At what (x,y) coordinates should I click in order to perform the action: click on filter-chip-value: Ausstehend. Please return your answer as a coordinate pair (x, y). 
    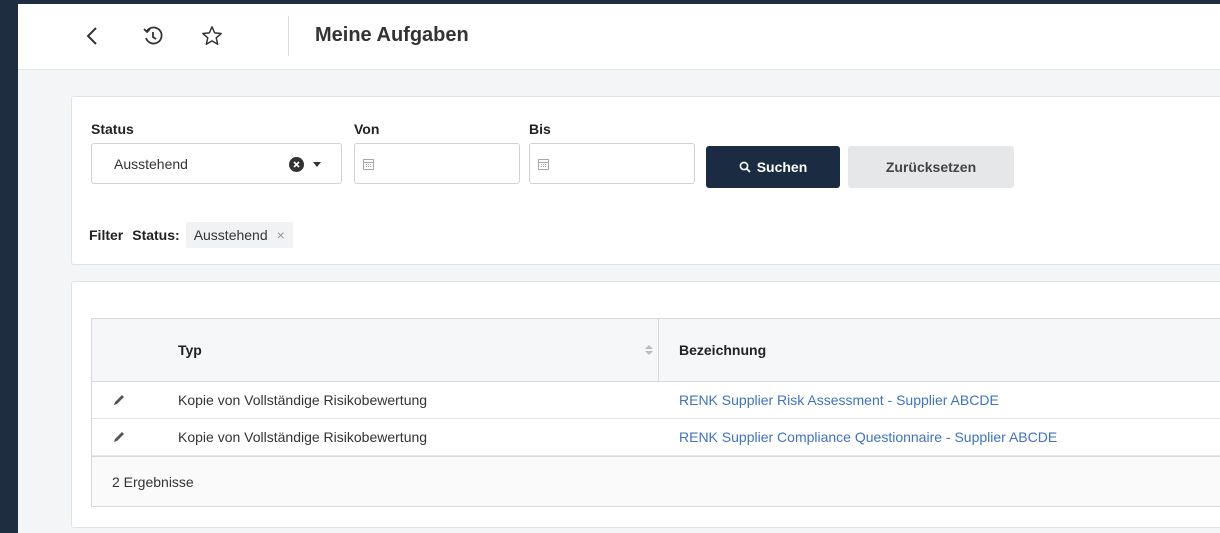
    Looking at the image, I should click on (230, 234).